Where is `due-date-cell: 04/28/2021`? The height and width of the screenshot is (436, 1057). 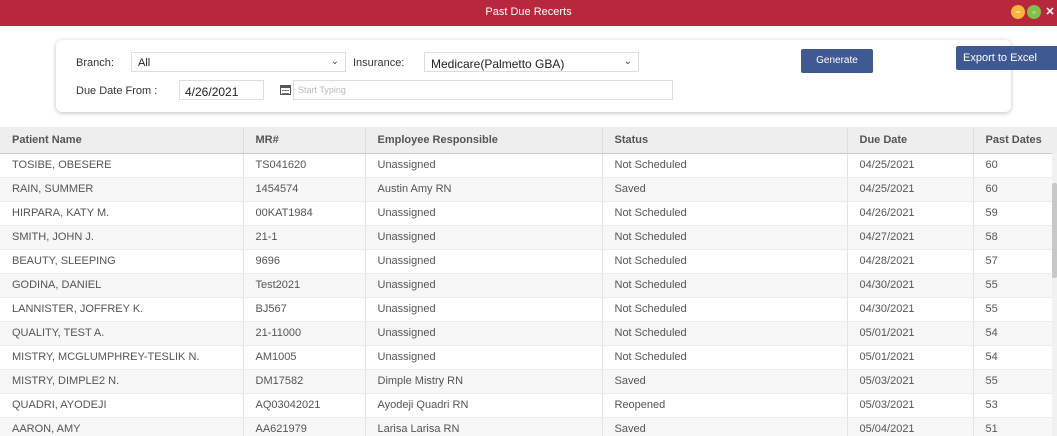
due-date-cell: 04/28/2021 is located at coordinates (910, 261).